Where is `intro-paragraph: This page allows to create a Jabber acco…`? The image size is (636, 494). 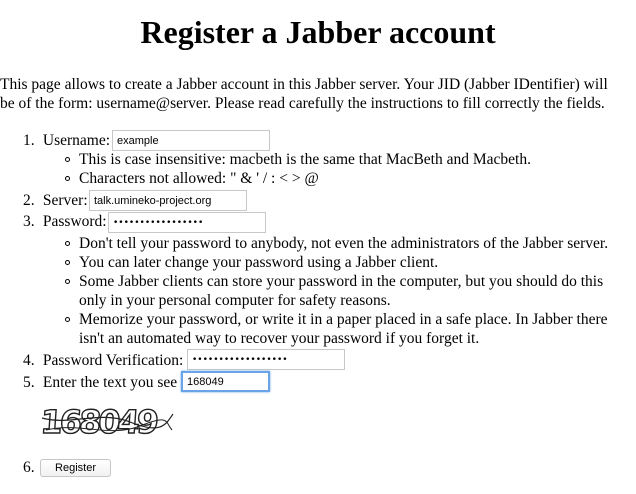
intro-paragraph: This page allows to create a Jabber acco… is located at coordinates (317, 94).